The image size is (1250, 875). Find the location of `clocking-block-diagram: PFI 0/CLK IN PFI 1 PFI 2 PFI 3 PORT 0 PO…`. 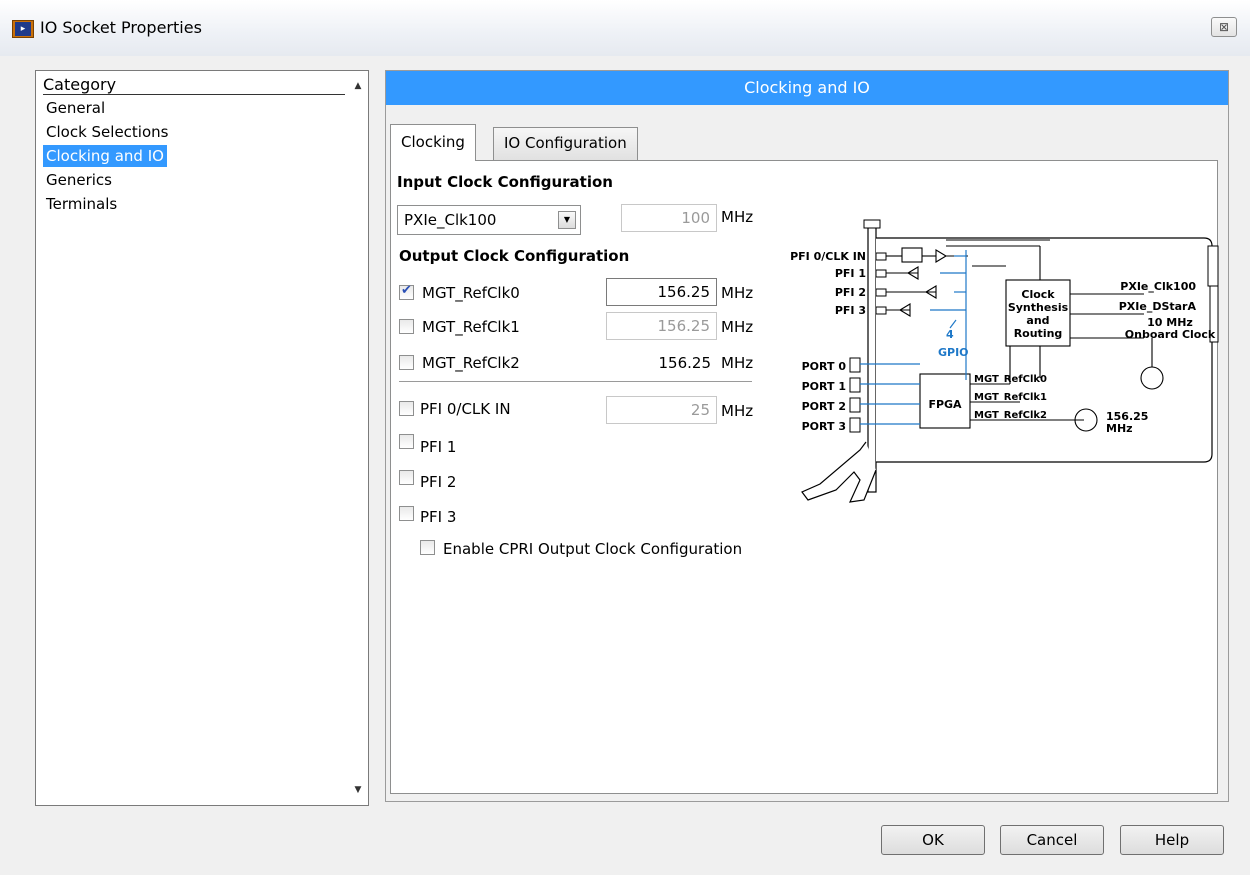

clocking-block-diagram: PFI 0/CLK IN PFI 1 PFI 2 PFI 3 PORT 0 PO… is located at coordinates (1004, 361).